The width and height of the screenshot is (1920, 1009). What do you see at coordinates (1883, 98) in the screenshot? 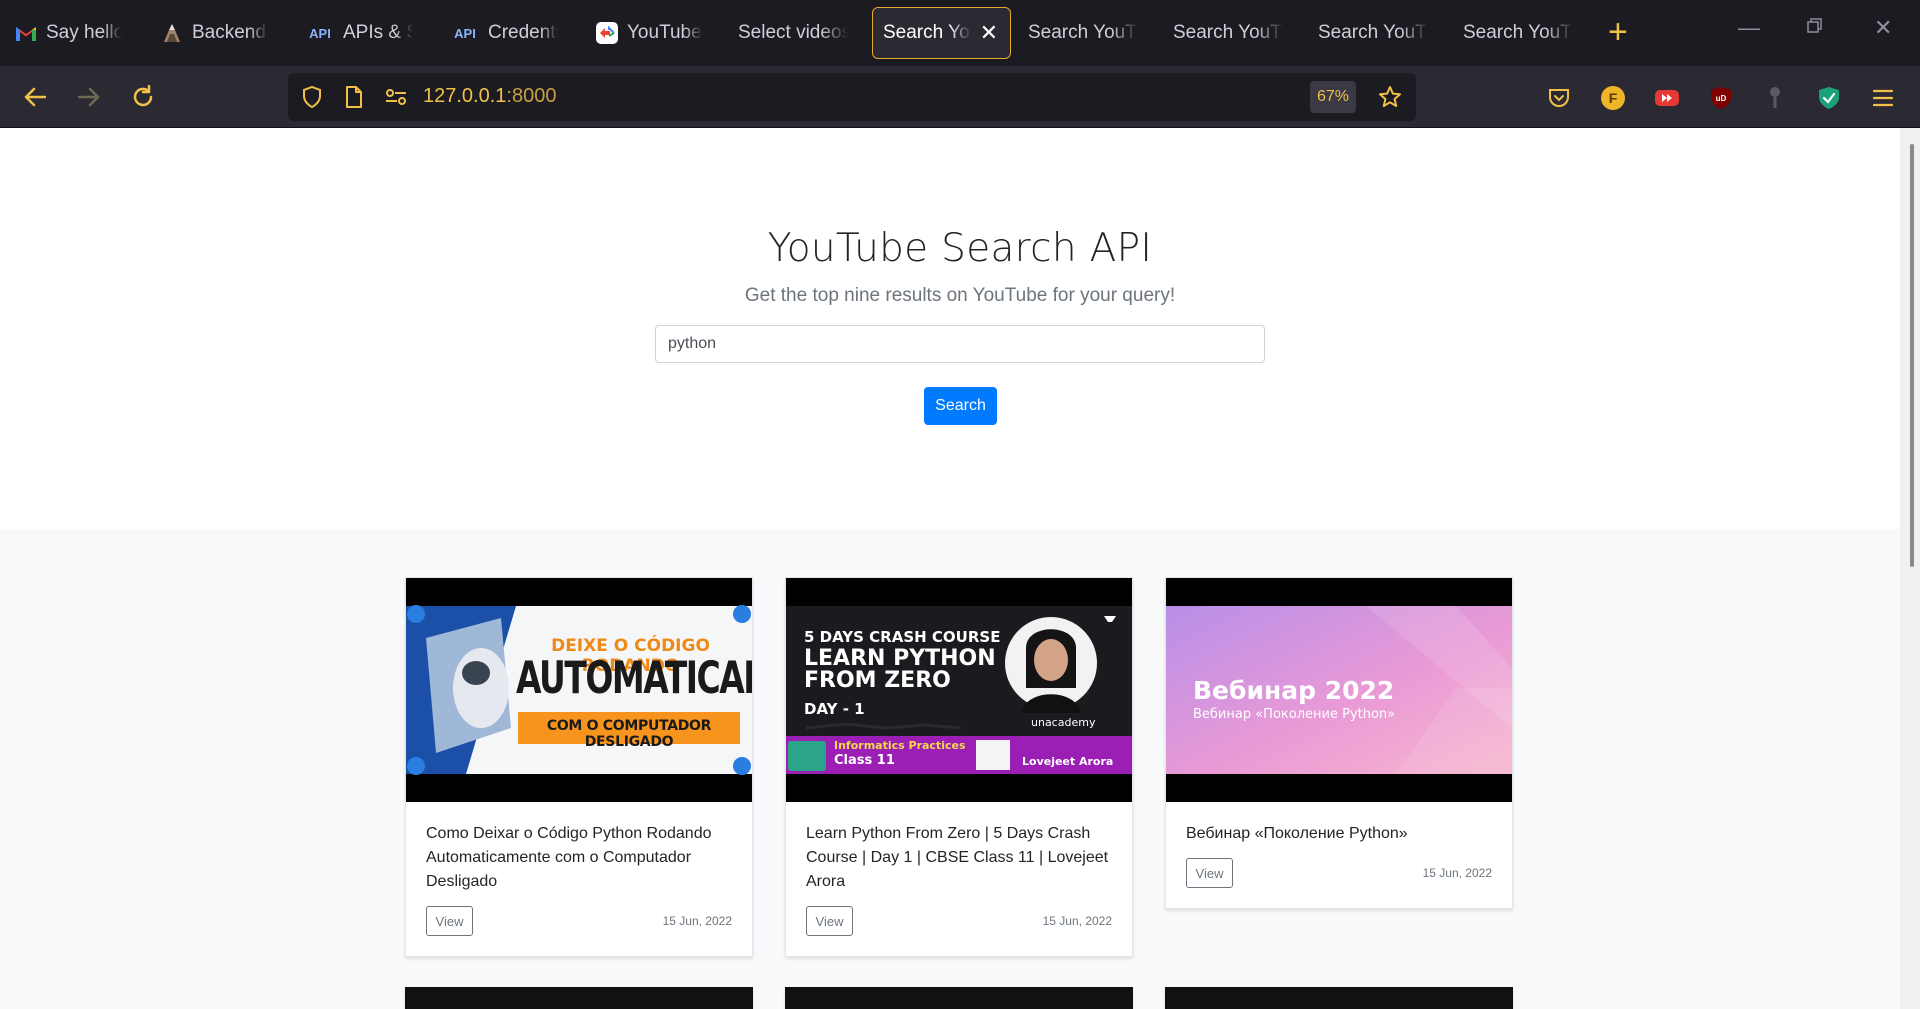
I see `menu-icon` at bounding box center [1883, 98].